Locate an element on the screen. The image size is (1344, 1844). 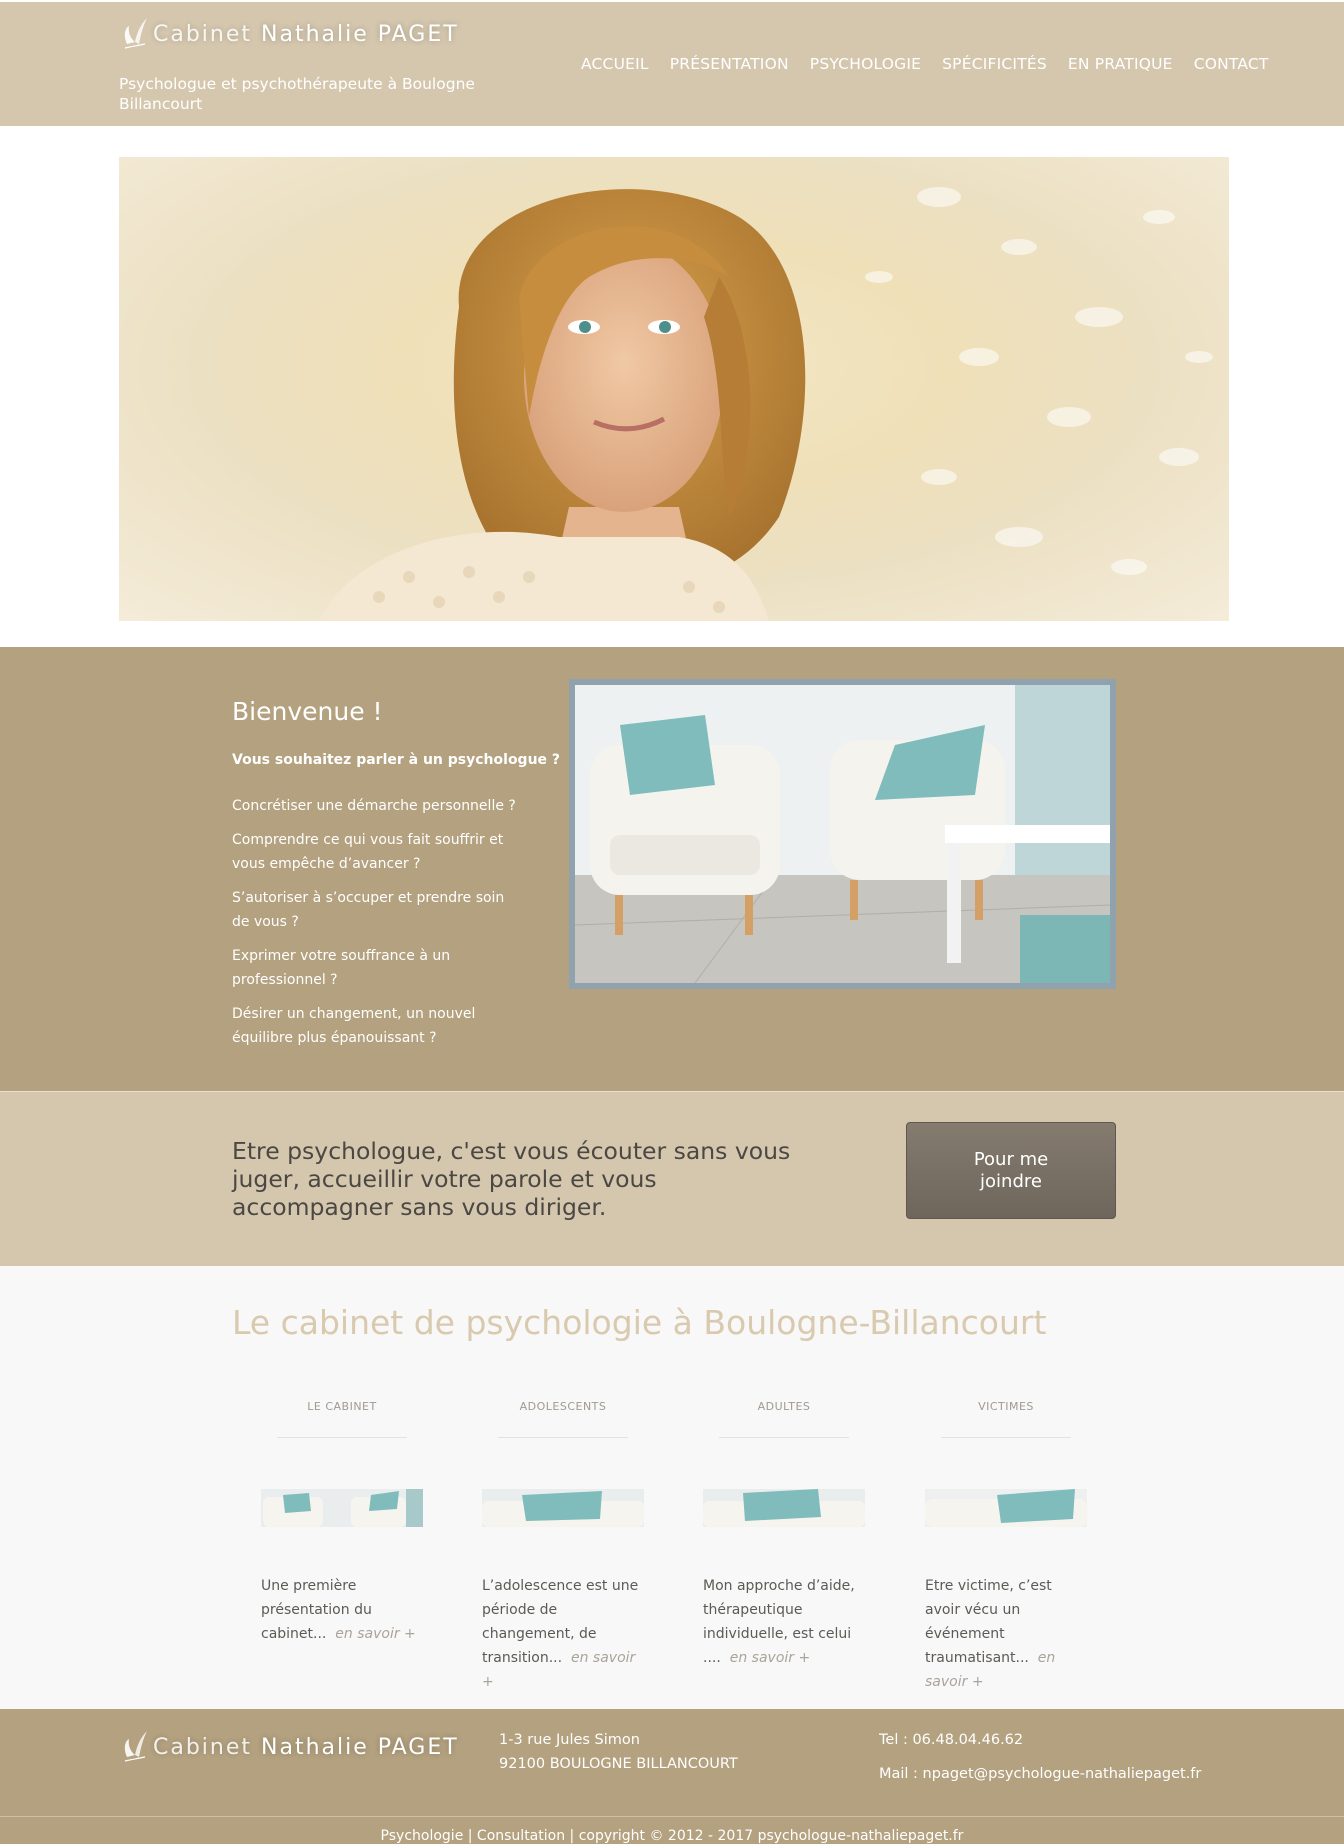
armchairs-illustration is located at coordinates (842, 834).